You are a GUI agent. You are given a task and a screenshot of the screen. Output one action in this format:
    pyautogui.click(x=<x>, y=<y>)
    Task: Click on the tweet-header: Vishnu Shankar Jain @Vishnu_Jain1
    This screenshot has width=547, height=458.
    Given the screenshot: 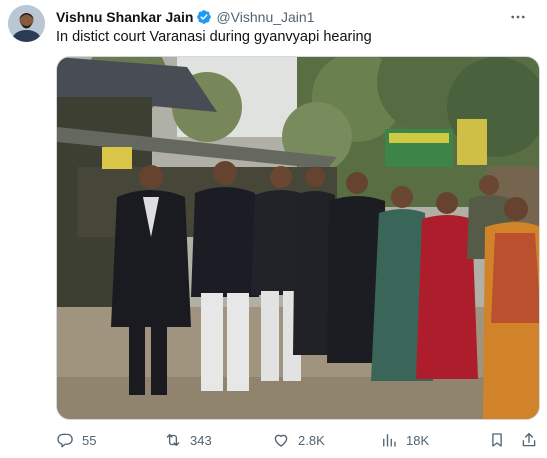 What is the action you would take?
    pyautogui.click(x=295, y=17)
    